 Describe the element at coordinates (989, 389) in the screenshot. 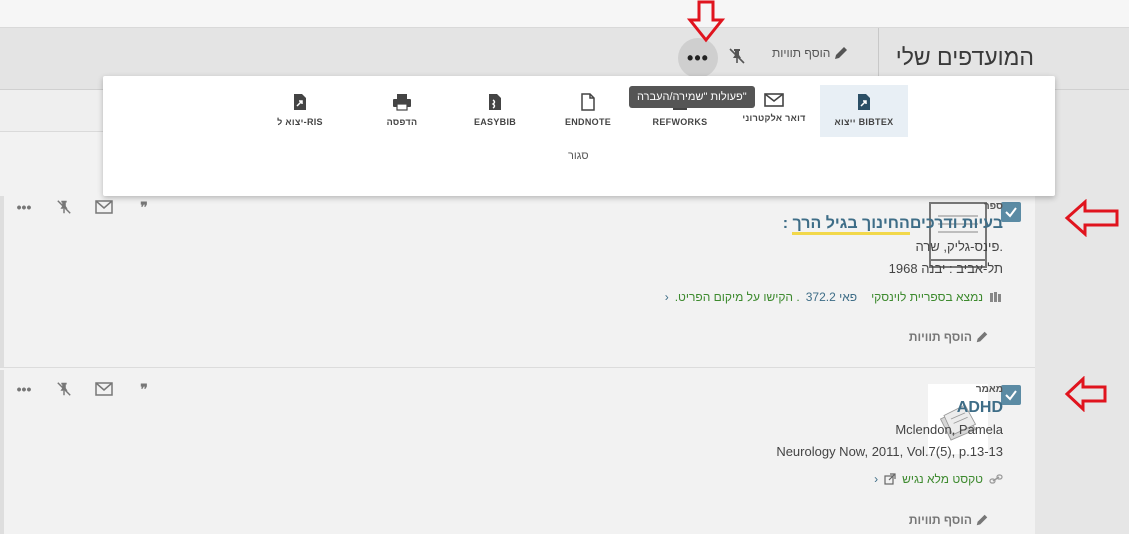

I see `record-type: מאמר` at that location.